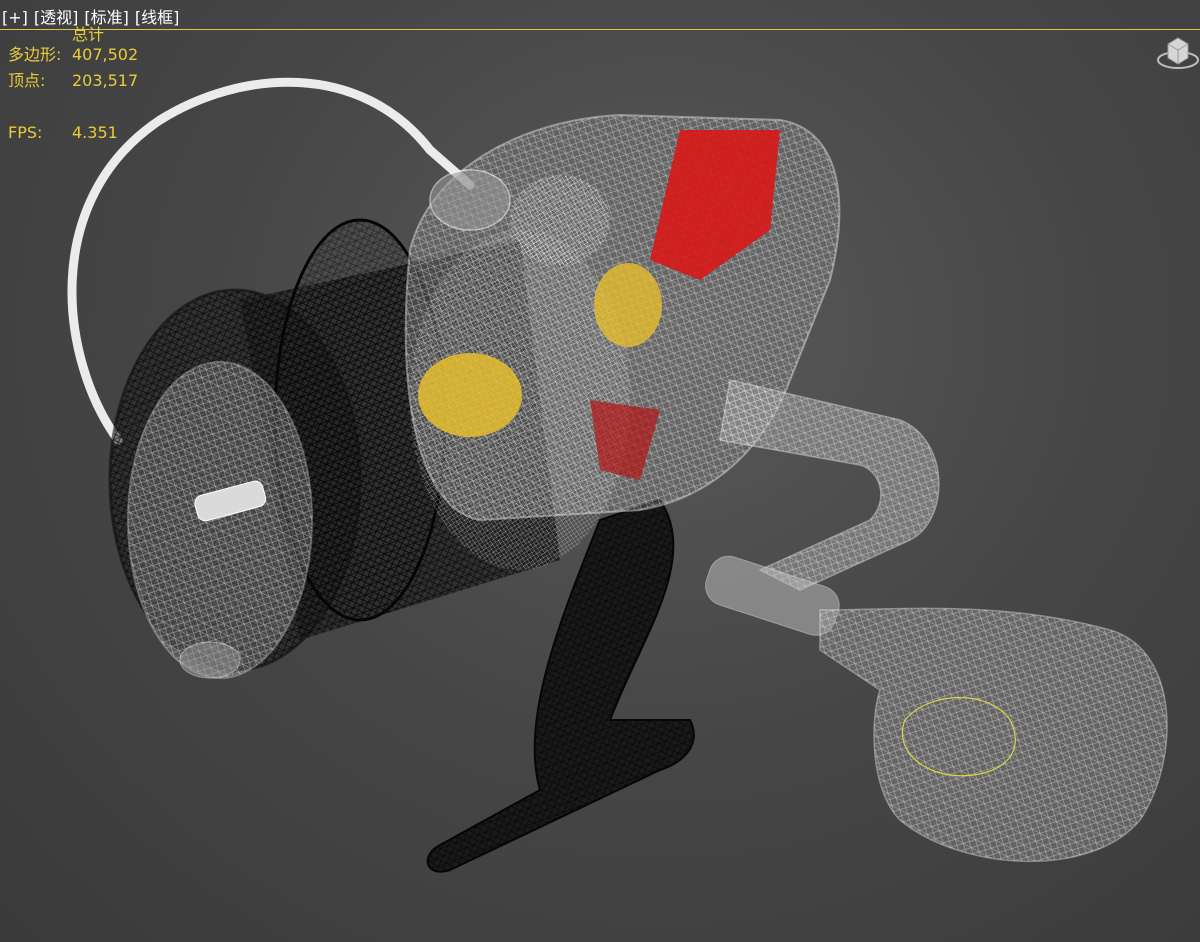 This screenshot has width=1200, height=942. I want to click on fps-value: 4.351, so click(95, 132).